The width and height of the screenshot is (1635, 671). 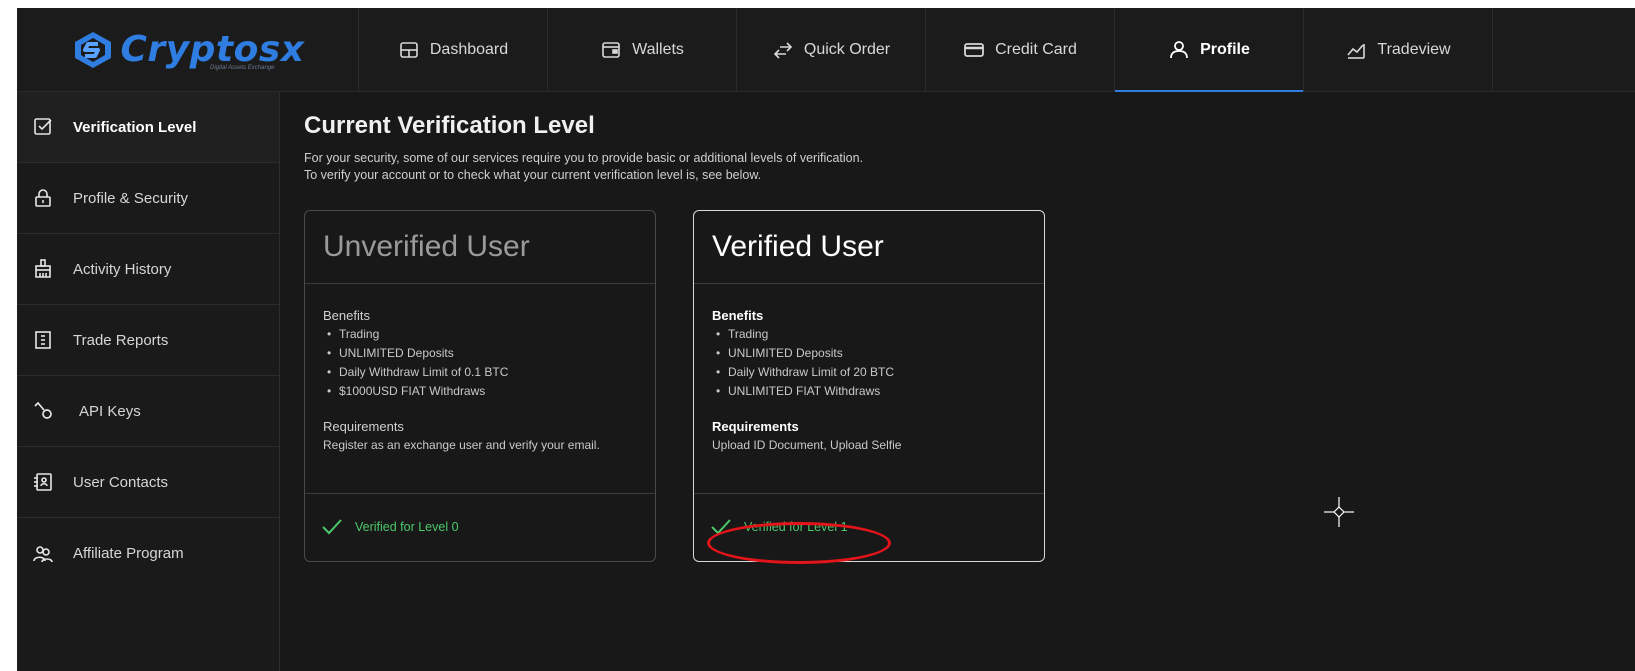 What do you see at coordinates (43, 198) in the screenshot?
I see `lock-icon` at bounding box center [43, 198].